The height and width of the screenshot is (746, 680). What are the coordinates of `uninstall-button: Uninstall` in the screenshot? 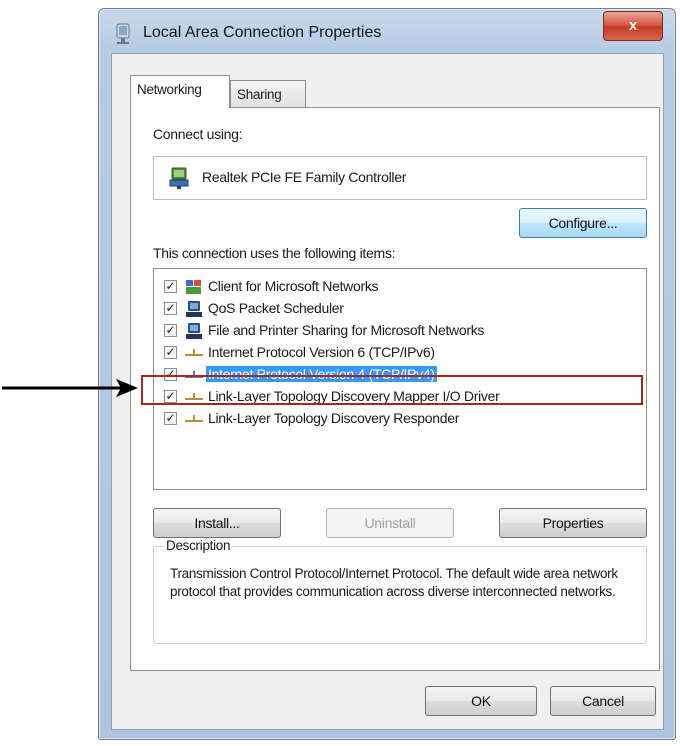 It's located at (390, 523).